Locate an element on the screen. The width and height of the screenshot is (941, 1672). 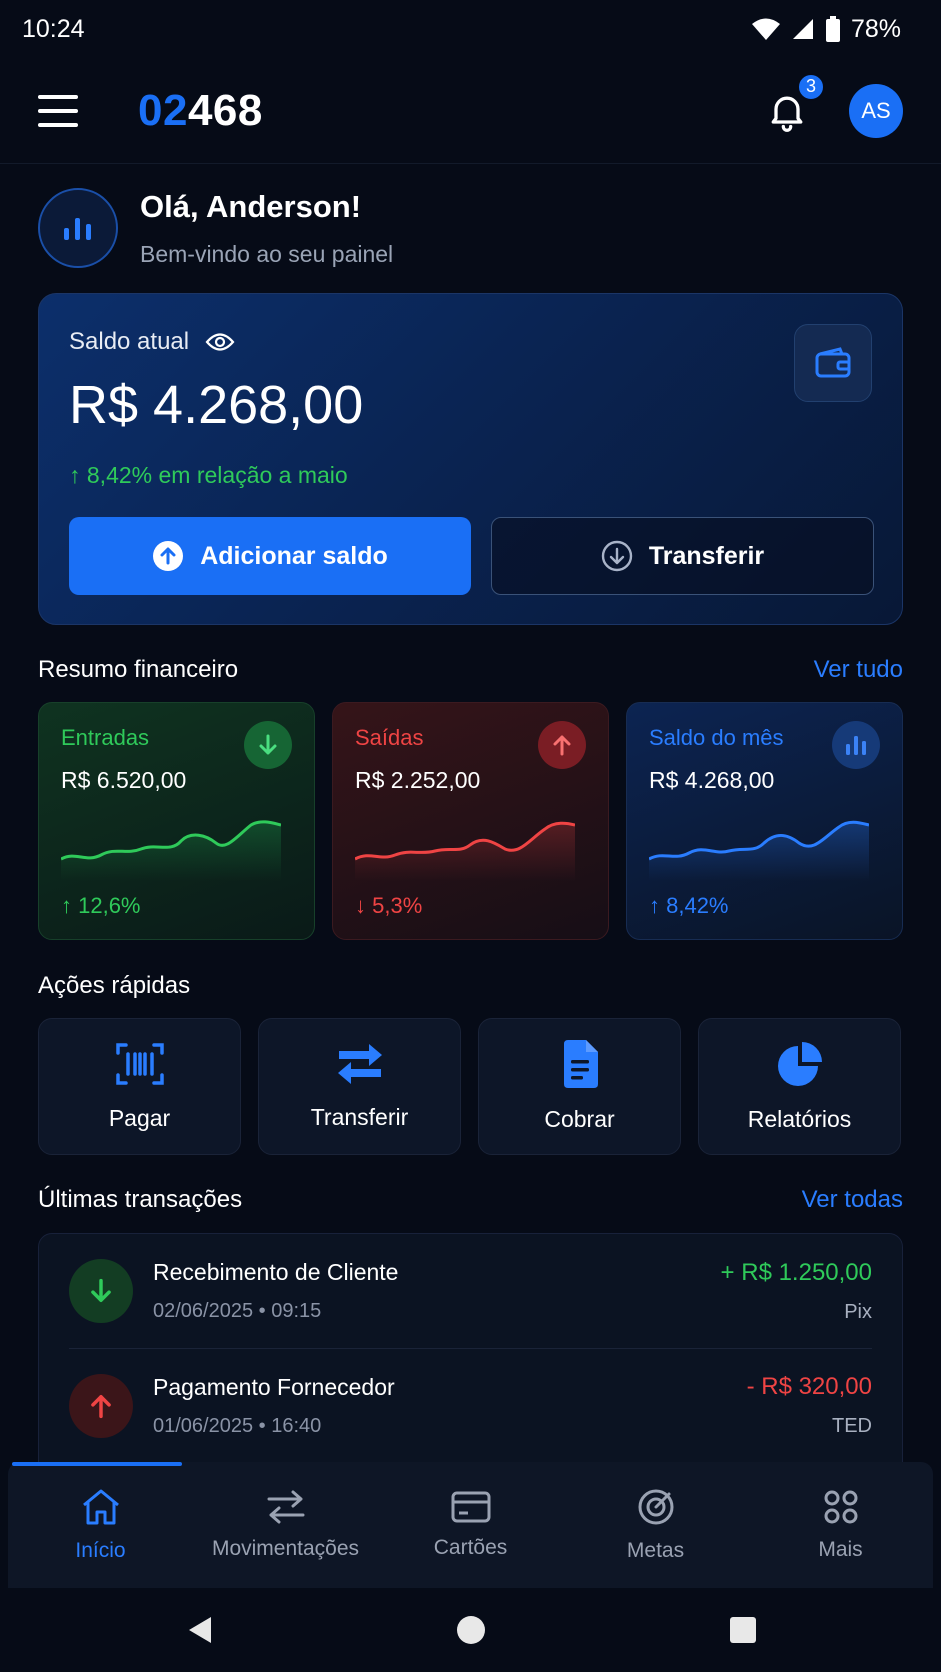
see-all-transactions-link: Ver todas is located at coordinates (852, 1200).